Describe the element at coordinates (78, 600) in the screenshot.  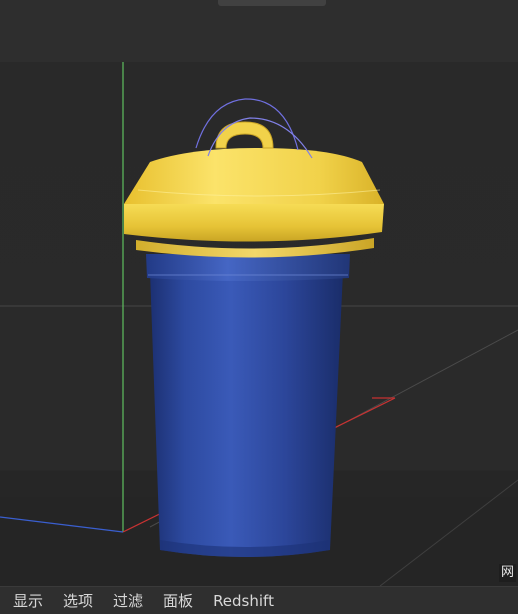
I see `menu-options: 选项` at that location.